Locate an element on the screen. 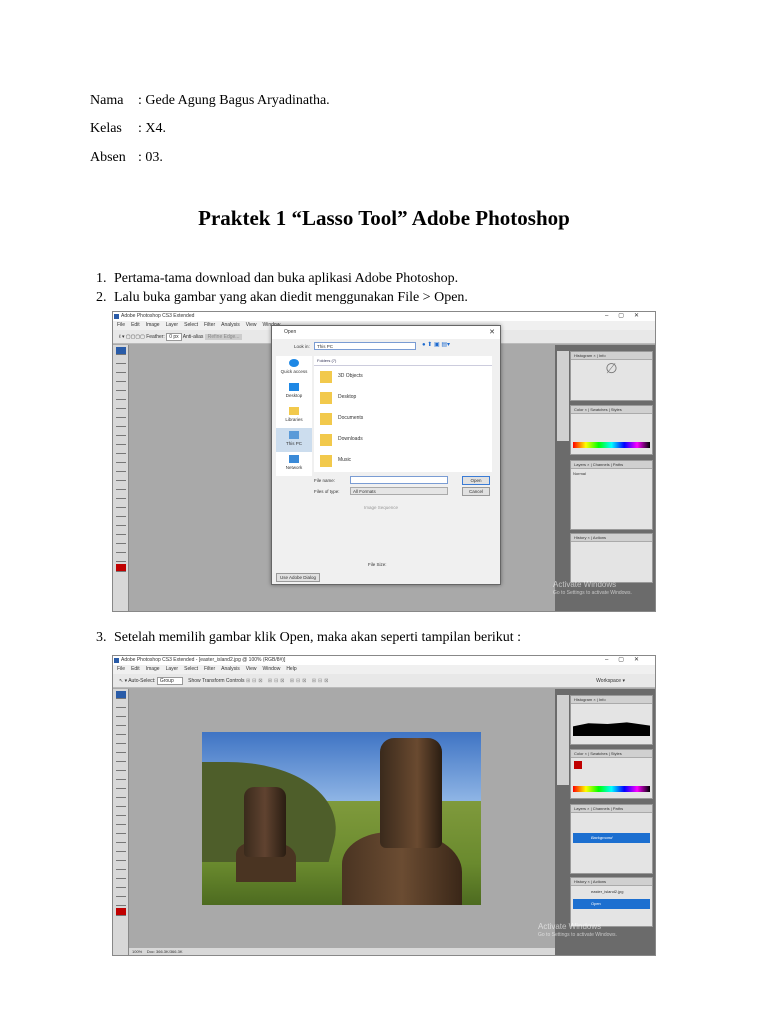  place-quick-access: Quick access is located at coordinates (294, 368).